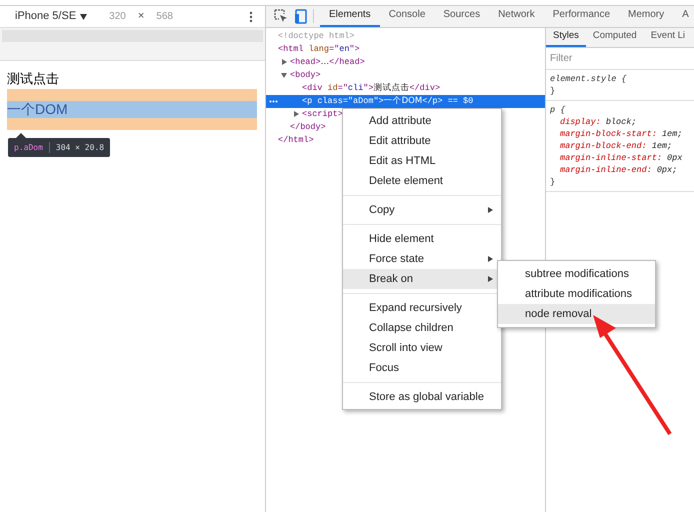 The width and height of the screenshot is (694, 512). I want to click on times-sign: ×, so click(141, 16).